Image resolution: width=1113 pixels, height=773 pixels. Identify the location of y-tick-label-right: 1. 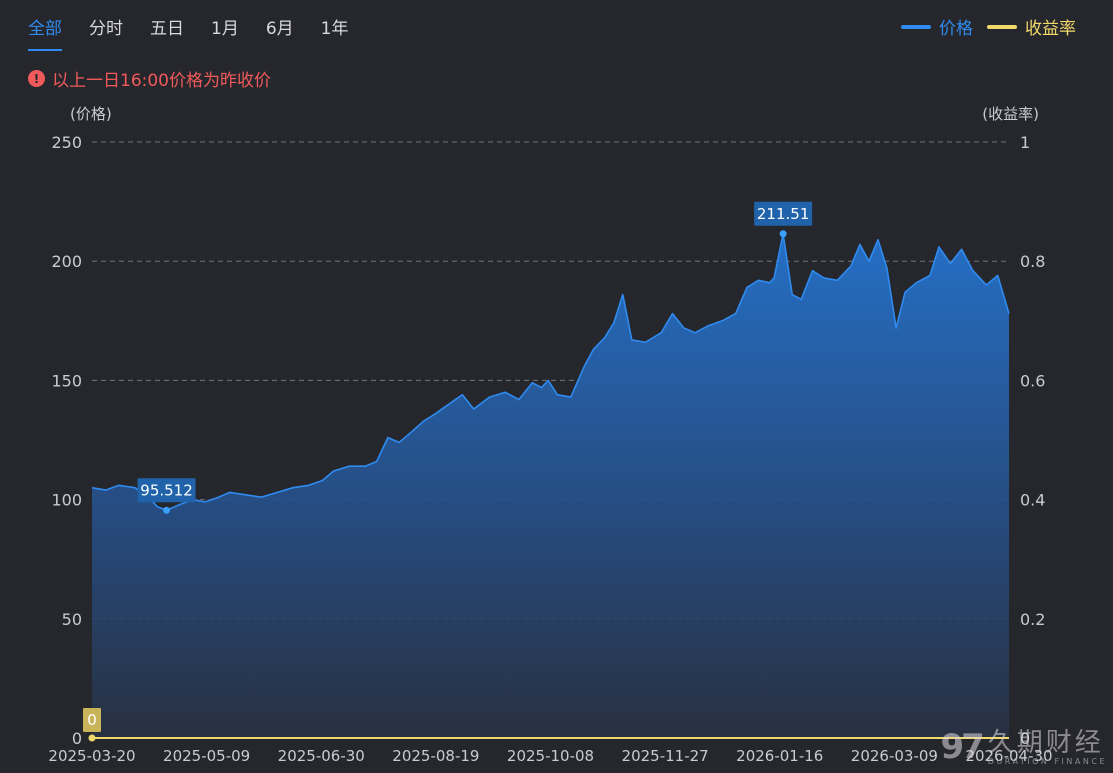
(1025, 142).